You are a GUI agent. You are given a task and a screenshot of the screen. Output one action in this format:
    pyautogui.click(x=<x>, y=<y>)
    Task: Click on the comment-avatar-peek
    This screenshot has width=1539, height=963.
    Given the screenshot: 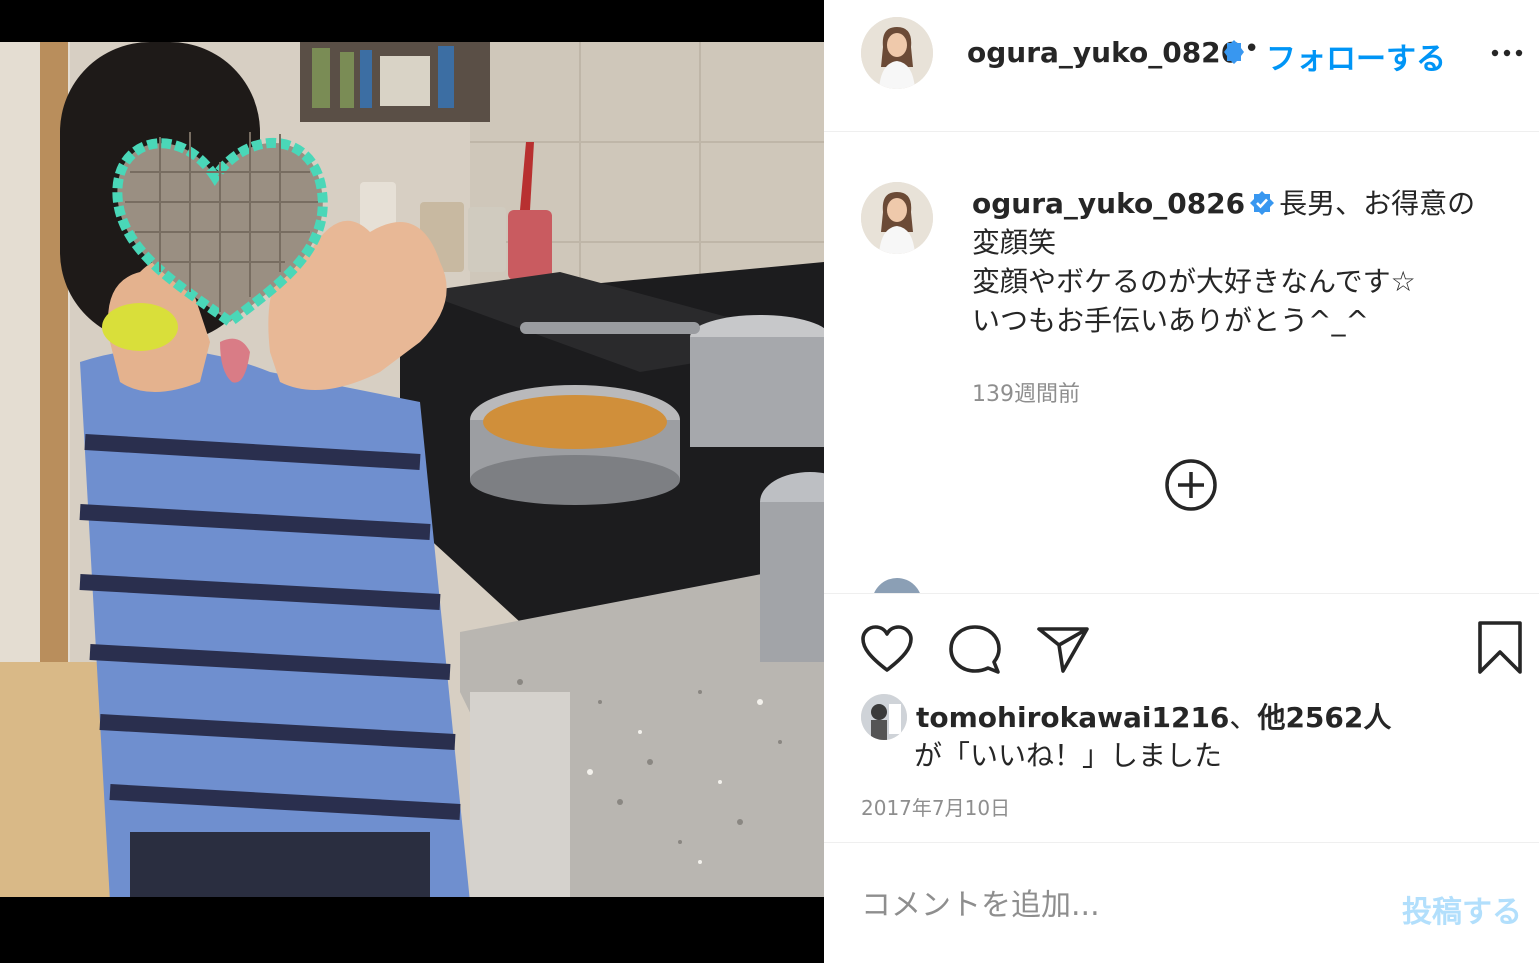 What is the action you would take?
    pyautogui.click(x=897, y=585)
    